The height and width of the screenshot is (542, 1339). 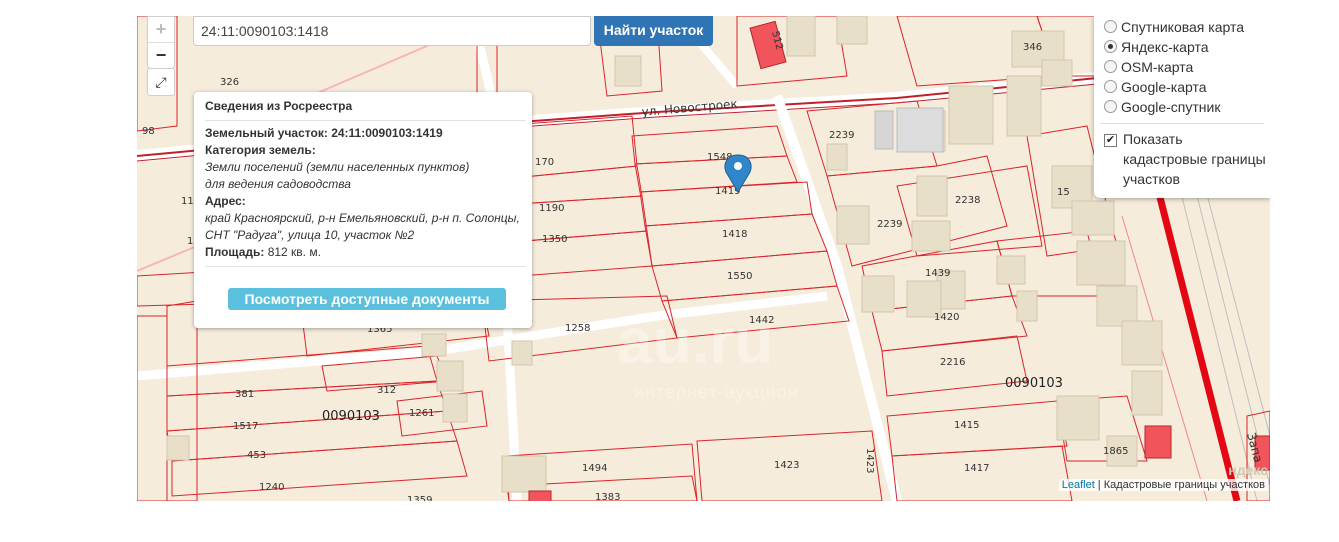 What do you see at coordinates (1194, 159) in the screenshot?
I see `cadastral-boundaries-label: Показать кадастровые границы участков` at bounding box center [1194, 159].